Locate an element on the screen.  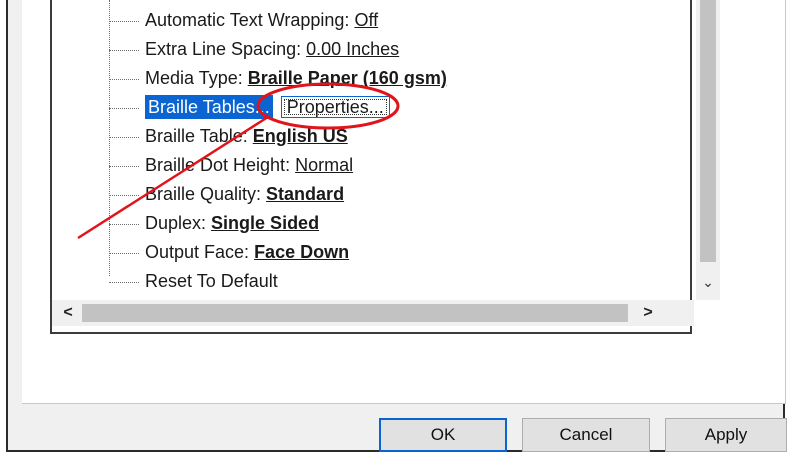
tree-item-automatic-text-wrapping: Automatic Text Wrapping: Off is located at coordinates (243, 20).